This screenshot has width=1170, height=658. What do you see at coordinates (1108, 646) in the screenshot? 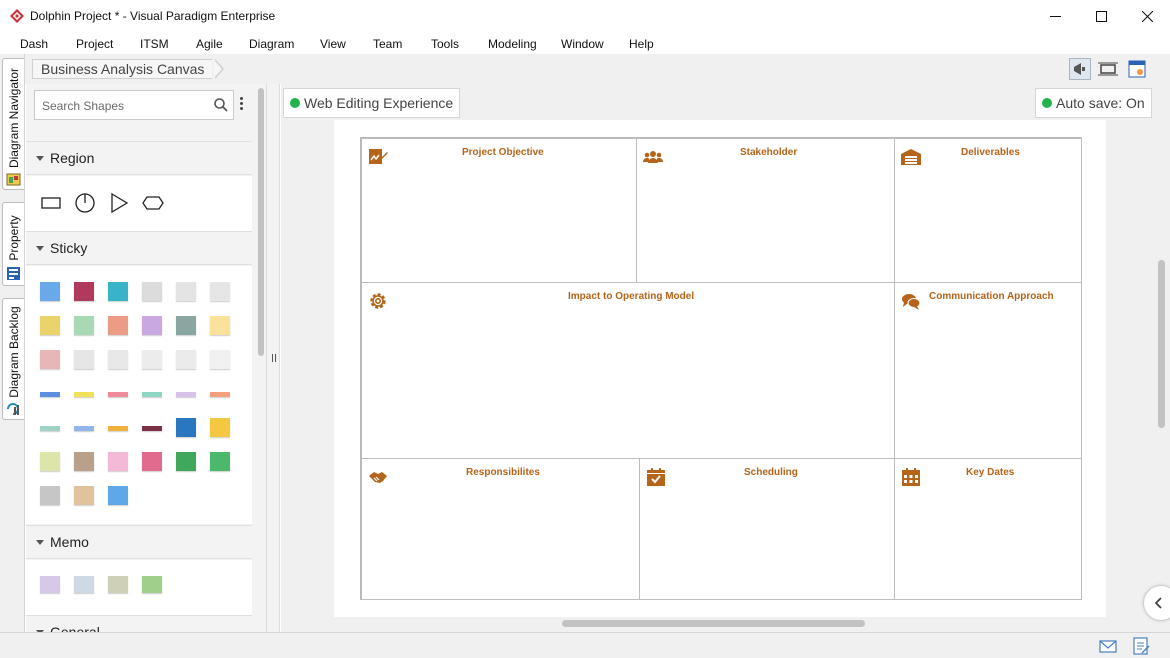
I see `mail-icon` at bounding box center [1108, 646].